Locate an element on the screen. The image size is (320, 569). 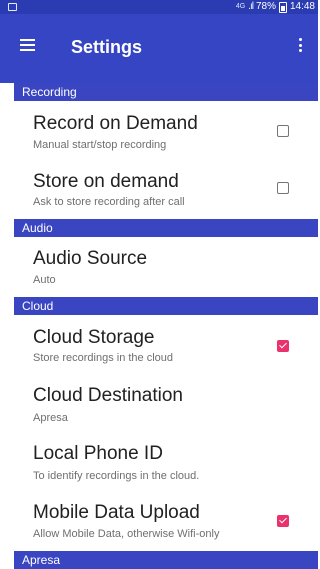
pref-title: Cloud Destination is located at coordinates (108, 395).